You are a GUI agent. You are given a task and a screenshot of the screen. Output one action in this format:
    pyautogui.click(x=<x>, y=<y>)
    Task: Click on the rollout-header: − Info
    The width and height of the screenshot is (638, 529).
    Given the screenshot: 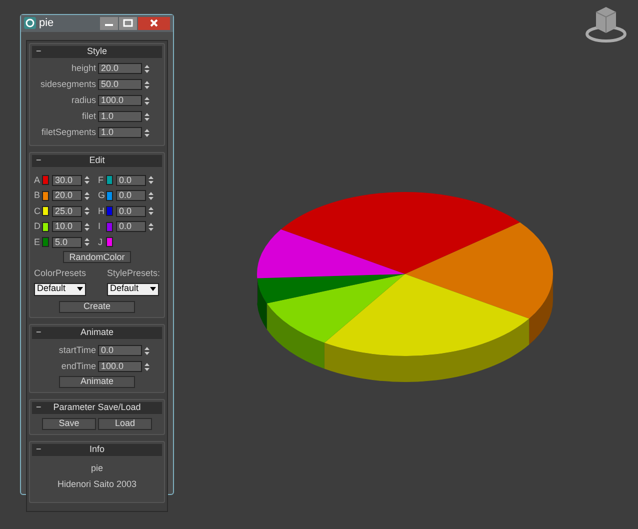 What is the action you would take?
    pyautogui.click(x=97, y=450)
    